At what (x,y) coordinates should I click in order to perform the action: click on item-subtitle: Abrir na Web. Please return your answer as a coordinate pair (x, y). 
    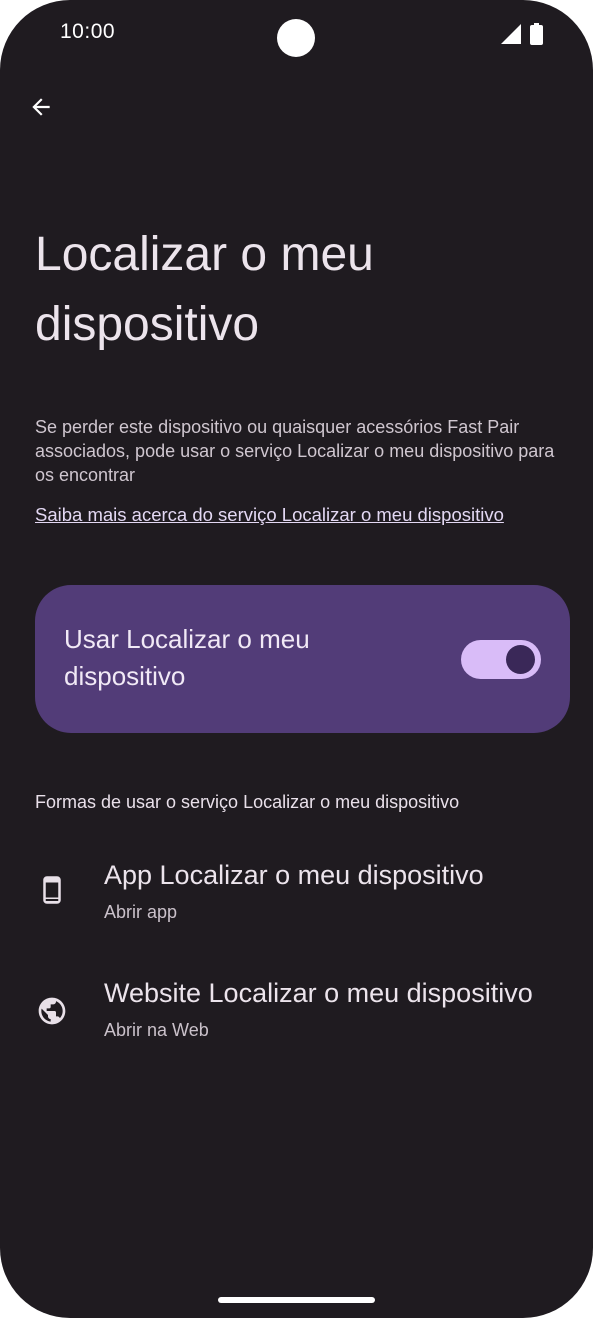
    Looking at the image, I should click on (156, 1030).